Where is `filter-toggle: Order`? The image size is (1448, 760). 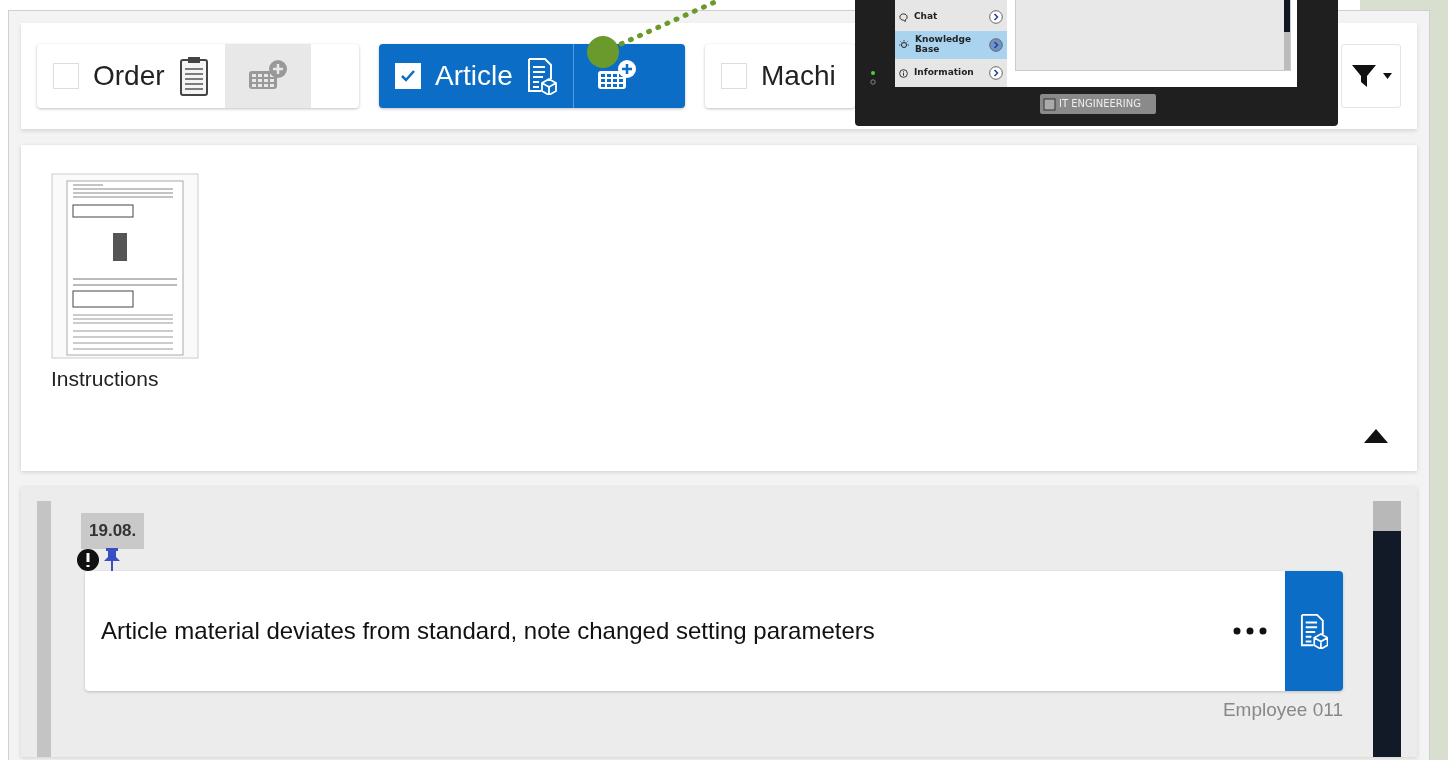 filter-toggle: Order is located at coordinates (198, 76).